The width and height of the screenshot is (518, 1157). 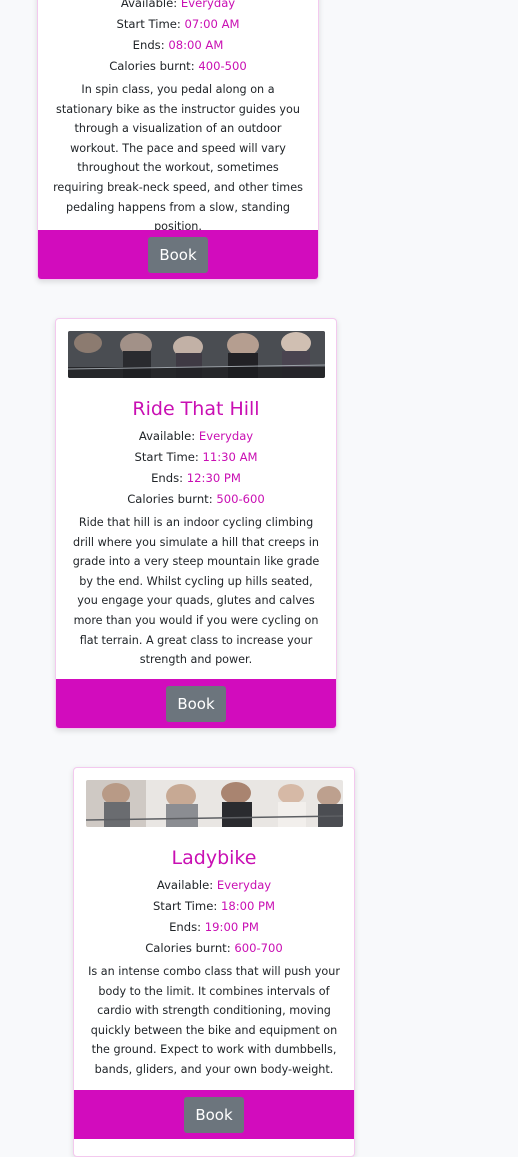 I want to click on calories-line: Calories burnt: 500-600, so click(x=196, y=499).